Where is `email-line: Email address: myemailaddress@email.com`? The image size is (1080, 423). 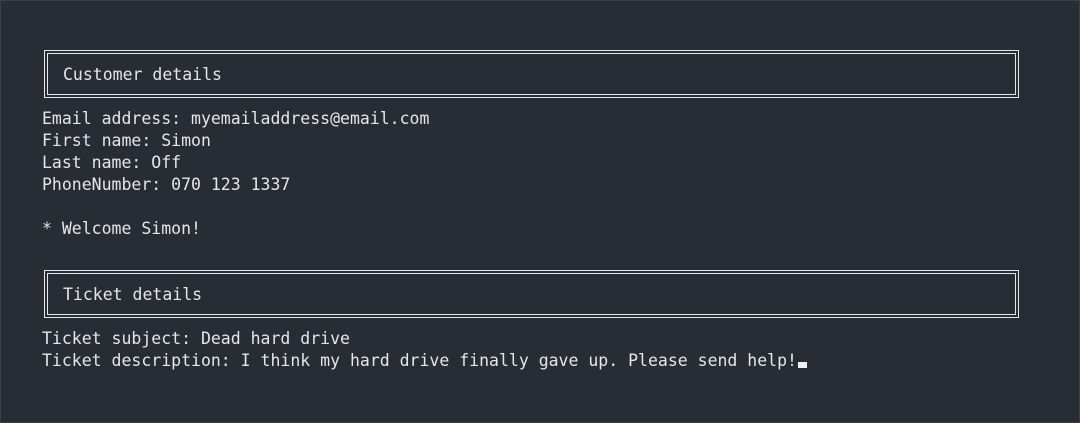
email-line: Email address: myemailaddress@email.com is located at coordinates (236, 118).